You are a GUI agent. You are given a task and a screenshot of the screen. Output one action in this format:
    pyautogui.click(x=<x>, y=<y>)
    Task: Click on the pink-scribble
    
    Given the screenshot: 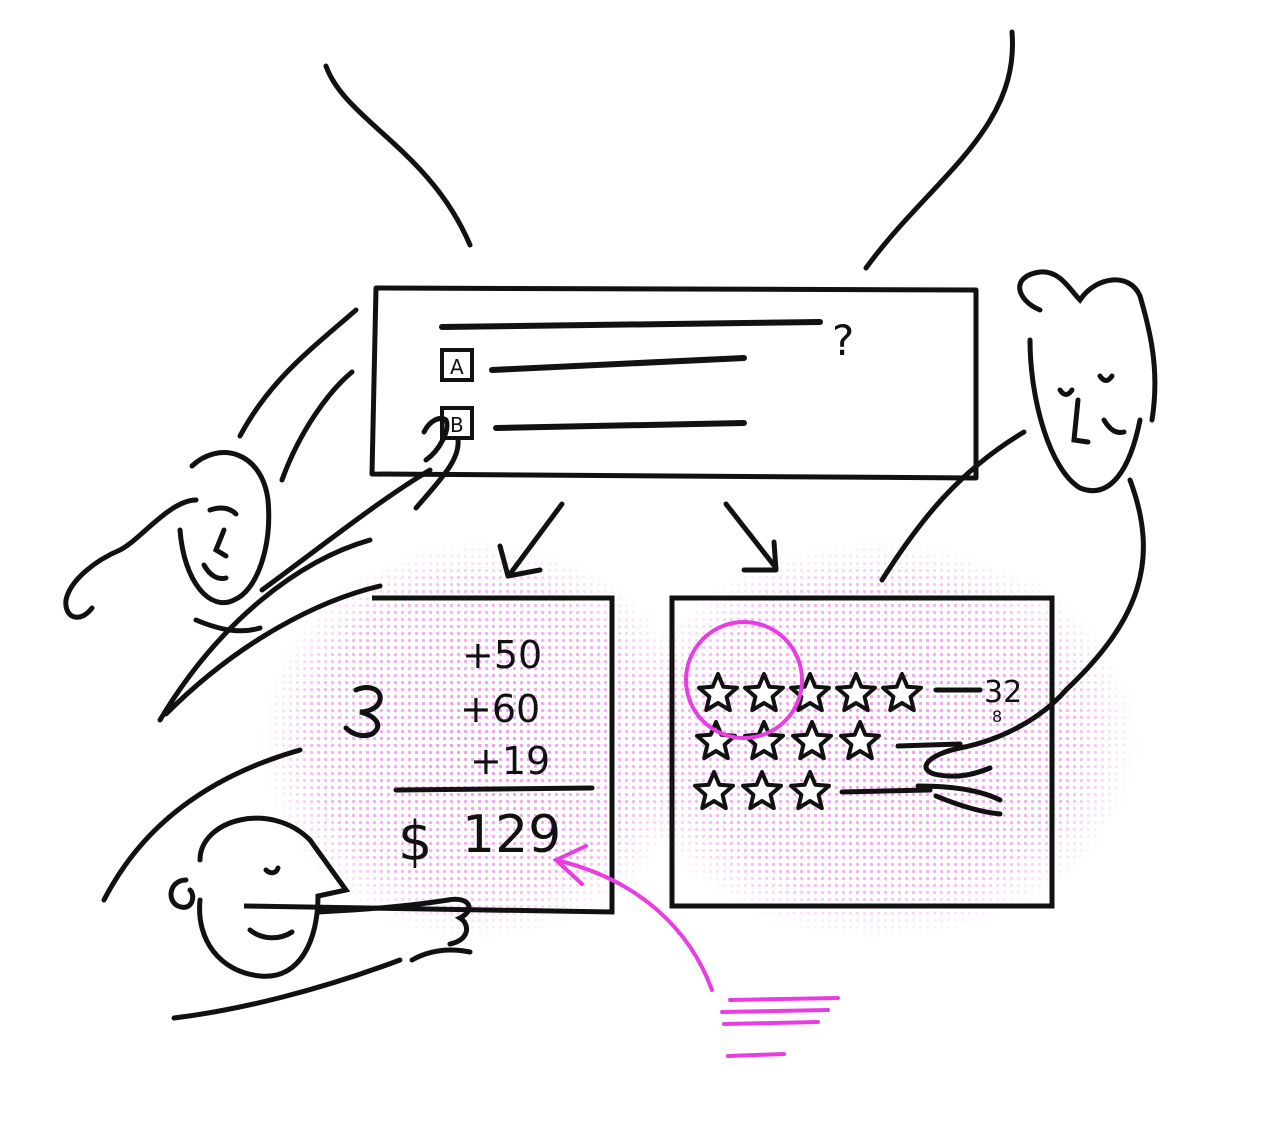 What is the action you would take?
    pyautogui.click(x=780, y=1027)
    